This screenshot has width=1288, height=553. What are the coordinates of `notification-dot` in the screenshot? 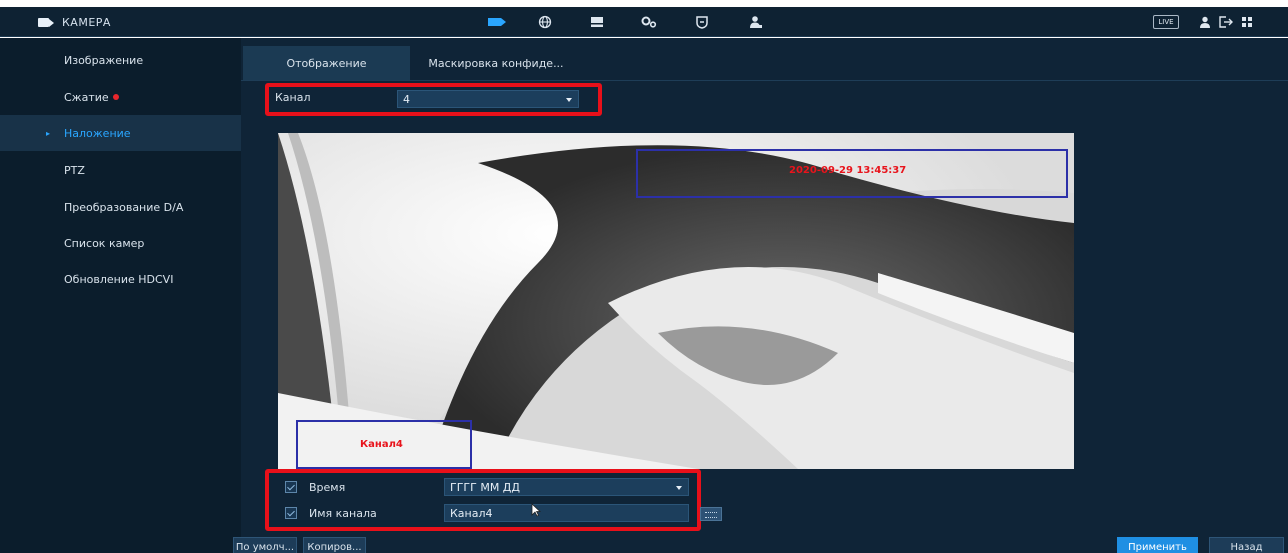 It's located at (115, 97).